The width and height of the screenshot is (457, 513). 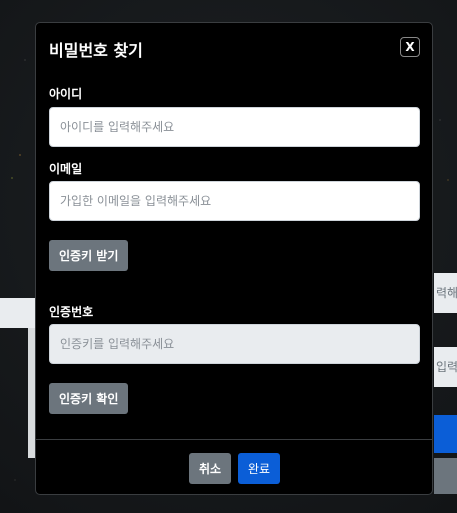 I want to click on background-secondary-button, so click(x=445, y=476).